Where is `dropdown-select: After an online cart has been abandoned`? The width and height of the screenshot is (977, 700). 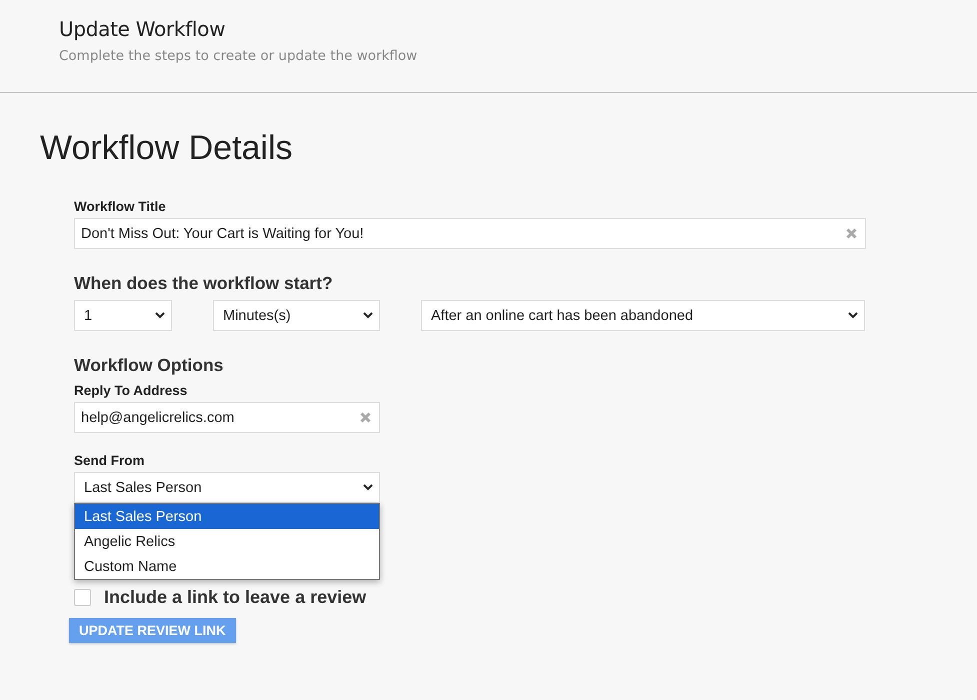
dropdown-select: After an online cart has been abandoned is located at coordinates (643, 315).